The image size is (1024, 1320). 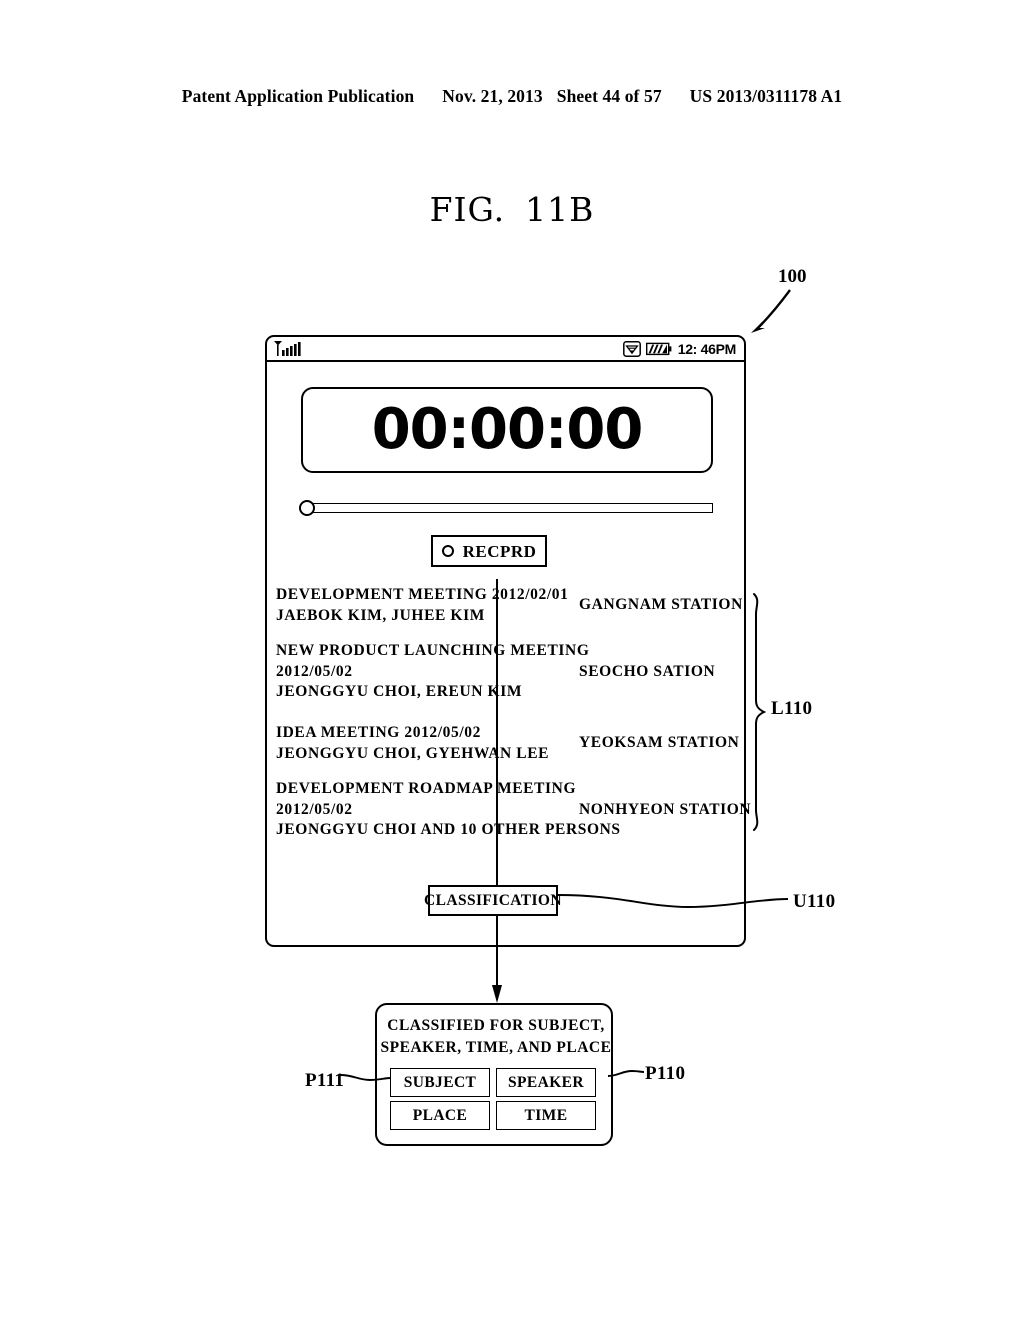 What do you see at coordinates (448, 829) in the screenshot?
I see `meeting-speakers-line: JEONGGYU CHOI AND 10 OTHER PERSONS` at bounding box center [448, 829].